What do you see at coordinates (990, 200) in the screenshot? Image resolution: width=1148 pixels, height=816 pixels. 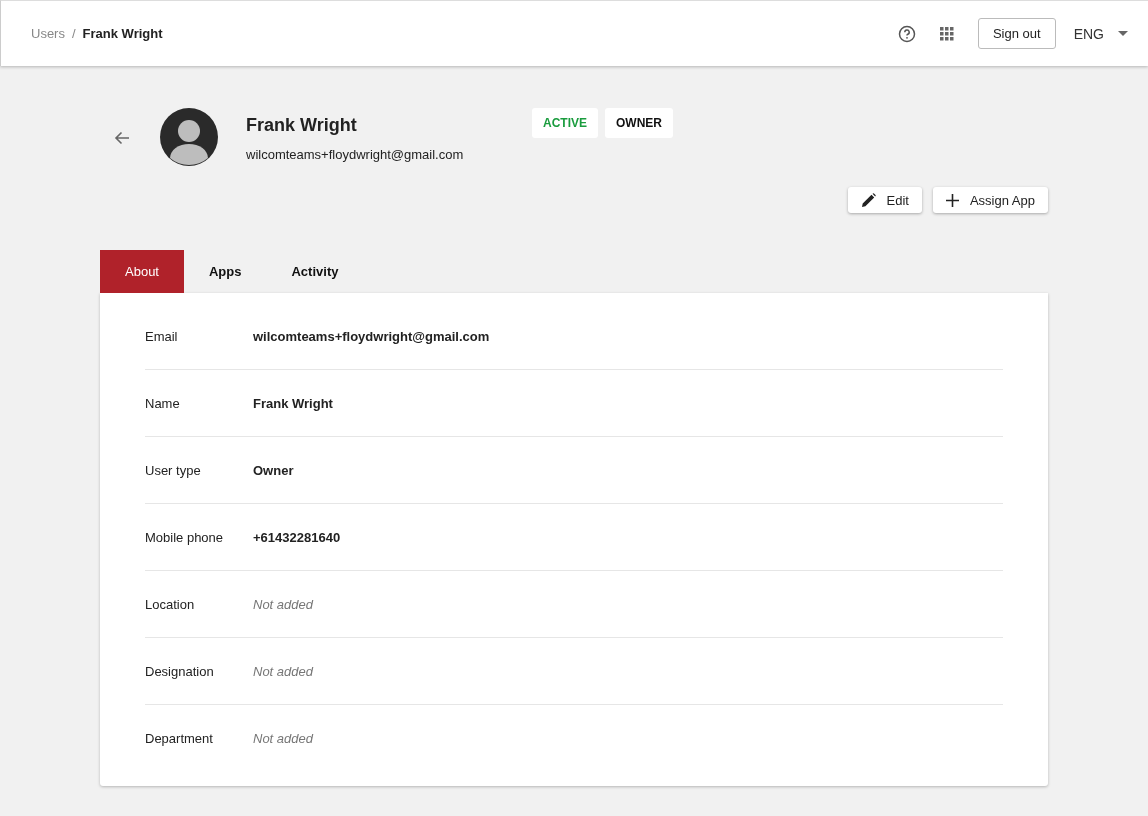 I see `assign-app-button: Assign App` at bounding box center [990, 200].